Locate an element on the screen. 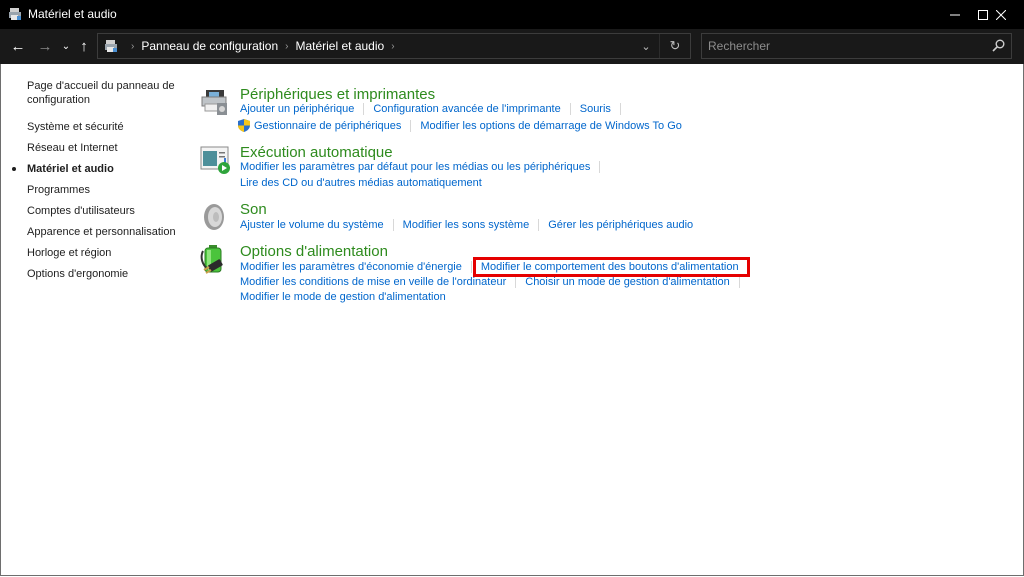 The width and height of the screenshot is (1024, 577). refresh-icon: ↻ is located at coordinates (675, 45).